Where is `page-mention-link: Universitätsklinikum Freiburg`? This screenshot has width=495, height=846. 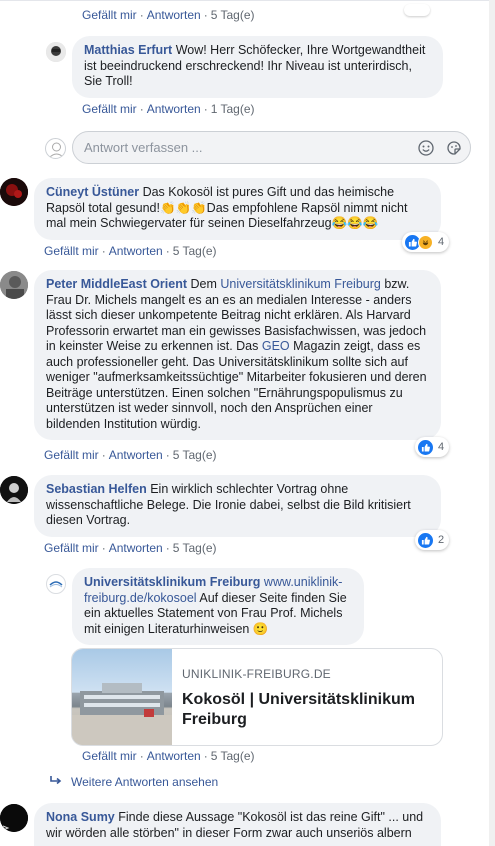
page-mention-link: Universitätsklinikum Freiburg is located at coordinates (300, 284).